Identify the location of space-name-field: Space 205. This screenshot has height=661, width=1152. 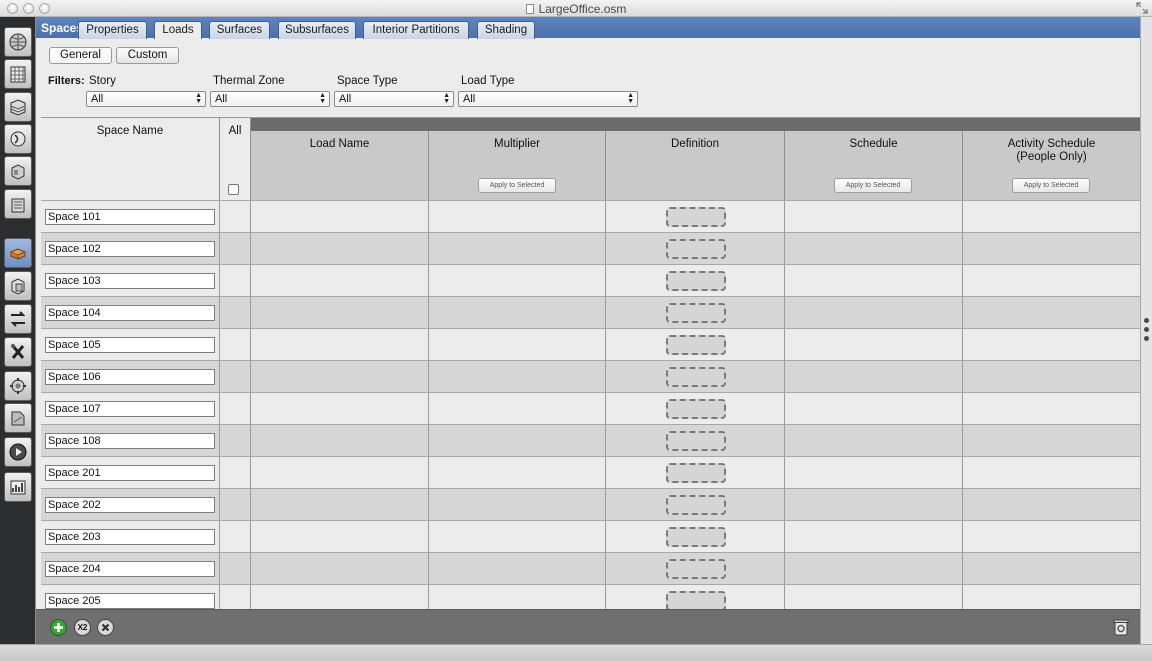
(130, 601).